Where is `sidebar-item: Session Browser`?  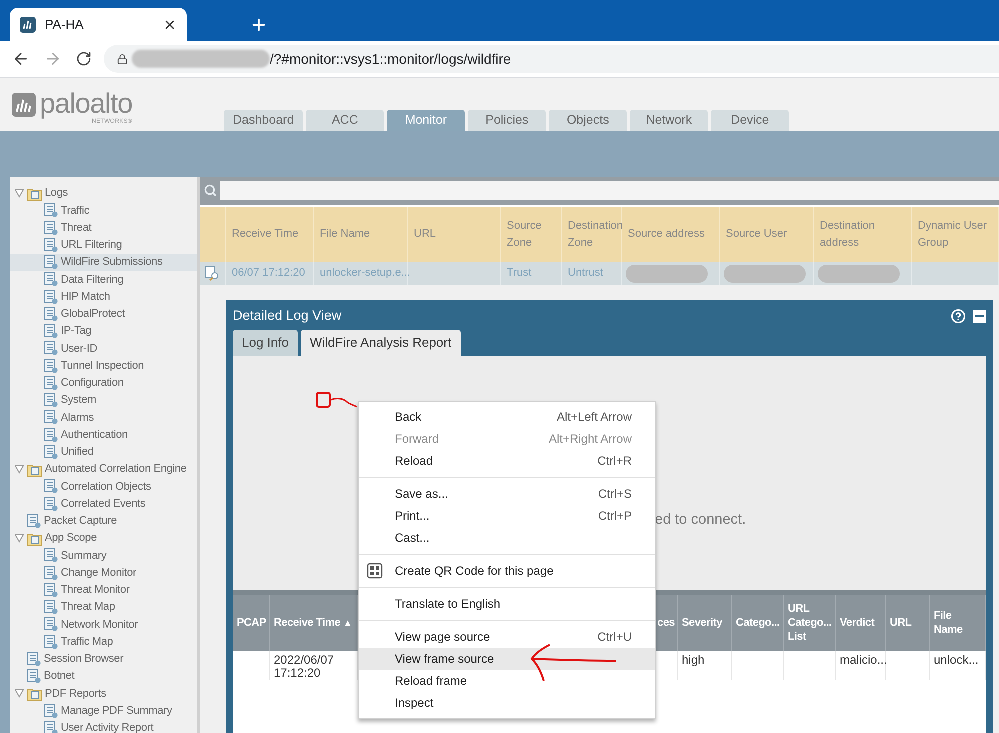 sidebar-item: Session Browser is located at coordinates (103, 659).